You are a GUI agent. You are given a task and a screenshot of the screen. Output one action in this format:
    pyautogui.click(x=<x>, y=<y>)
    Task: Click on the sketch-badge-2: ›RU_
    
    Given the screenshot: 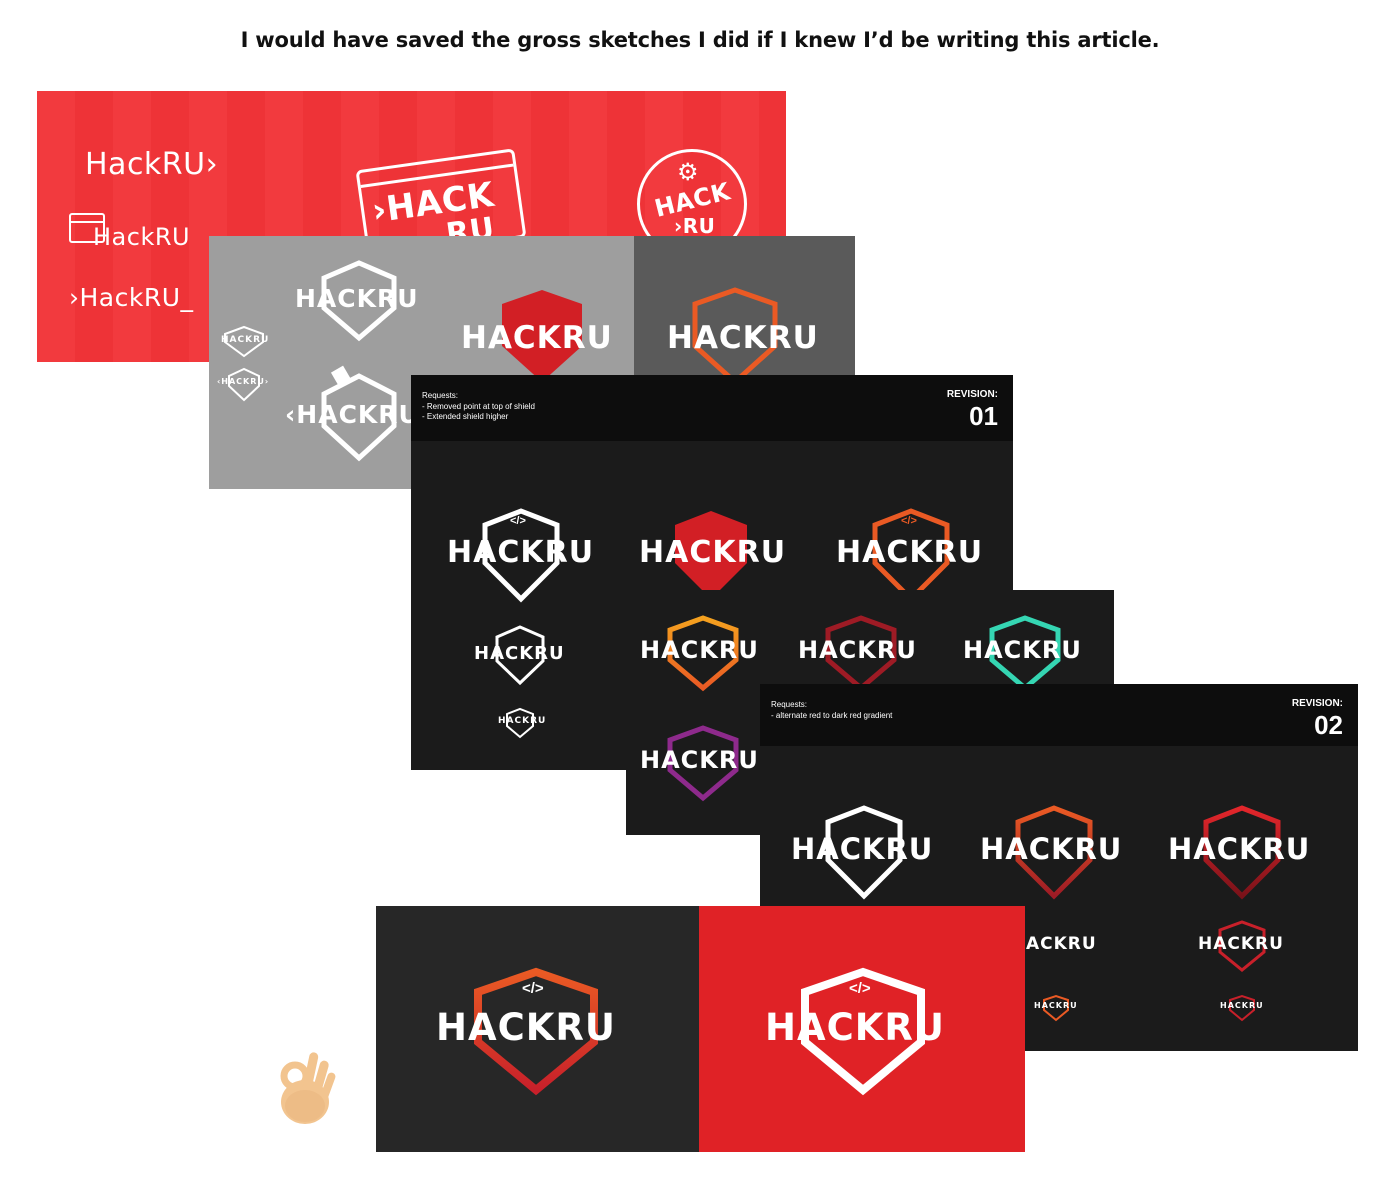 What is the action you would take?
    pyautogui.click(x=700, y=226)
    